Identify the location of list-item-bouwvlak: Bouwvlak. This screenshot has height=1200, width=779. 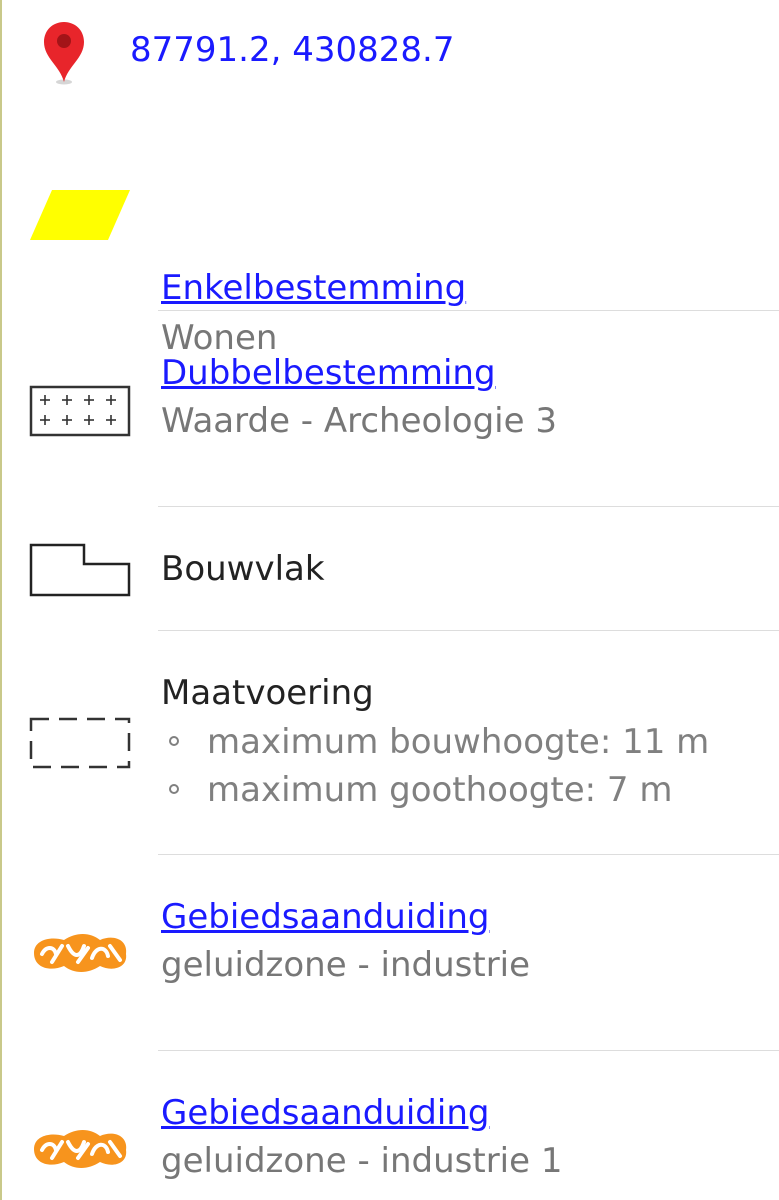
(389, 568).